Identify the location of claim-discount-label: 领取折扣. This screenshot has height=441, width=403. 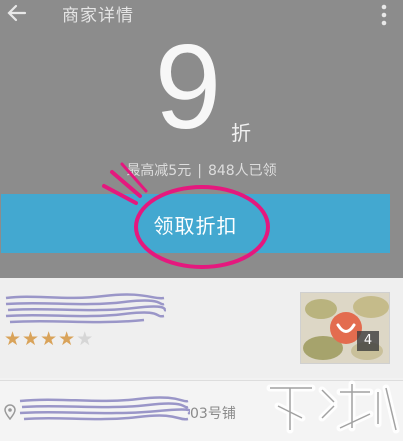
(195, 226).